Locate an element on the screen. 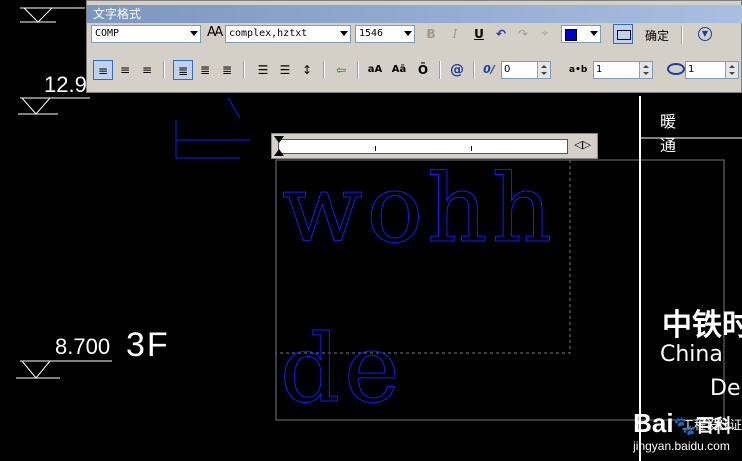 This screenshot has height=461, width=742. color-select is located at coordinates (581, 34).